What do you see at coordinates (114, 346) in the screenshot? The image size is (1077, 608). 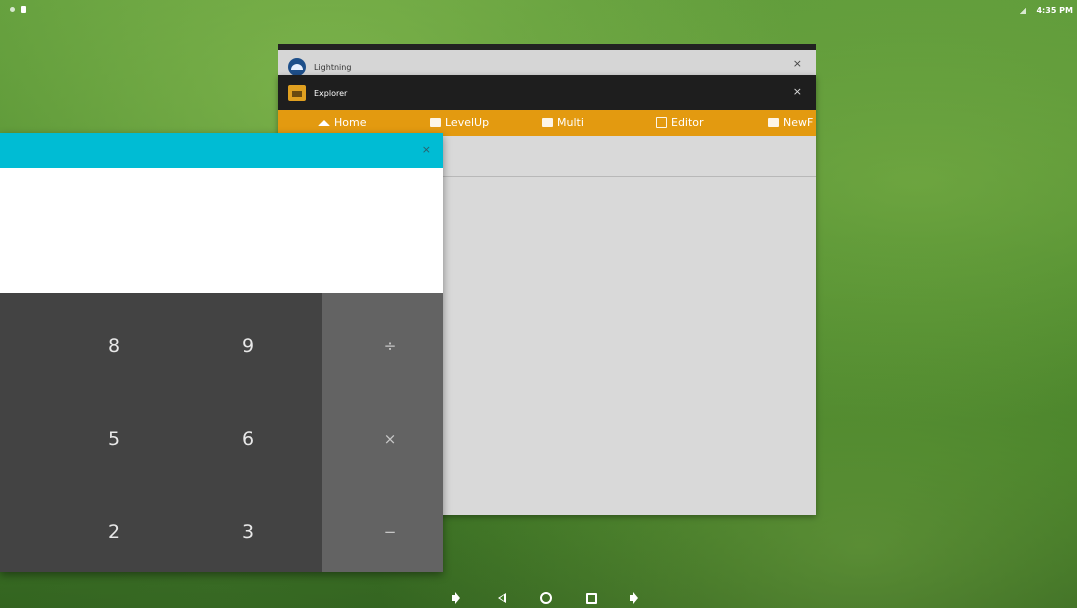 I see `key-8: 8` at bounding box center [114, 346].